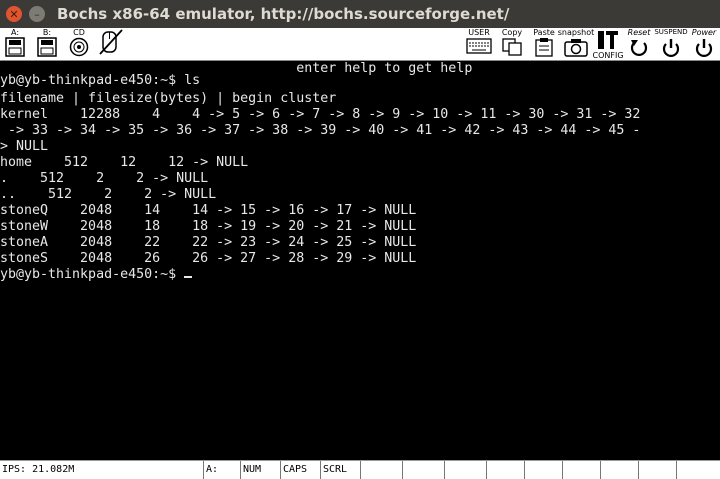 Image resolution: width=720 pixels, height=479 pixels. I want to click on caps-lock-indicator: CAPS, so click(300, 470).